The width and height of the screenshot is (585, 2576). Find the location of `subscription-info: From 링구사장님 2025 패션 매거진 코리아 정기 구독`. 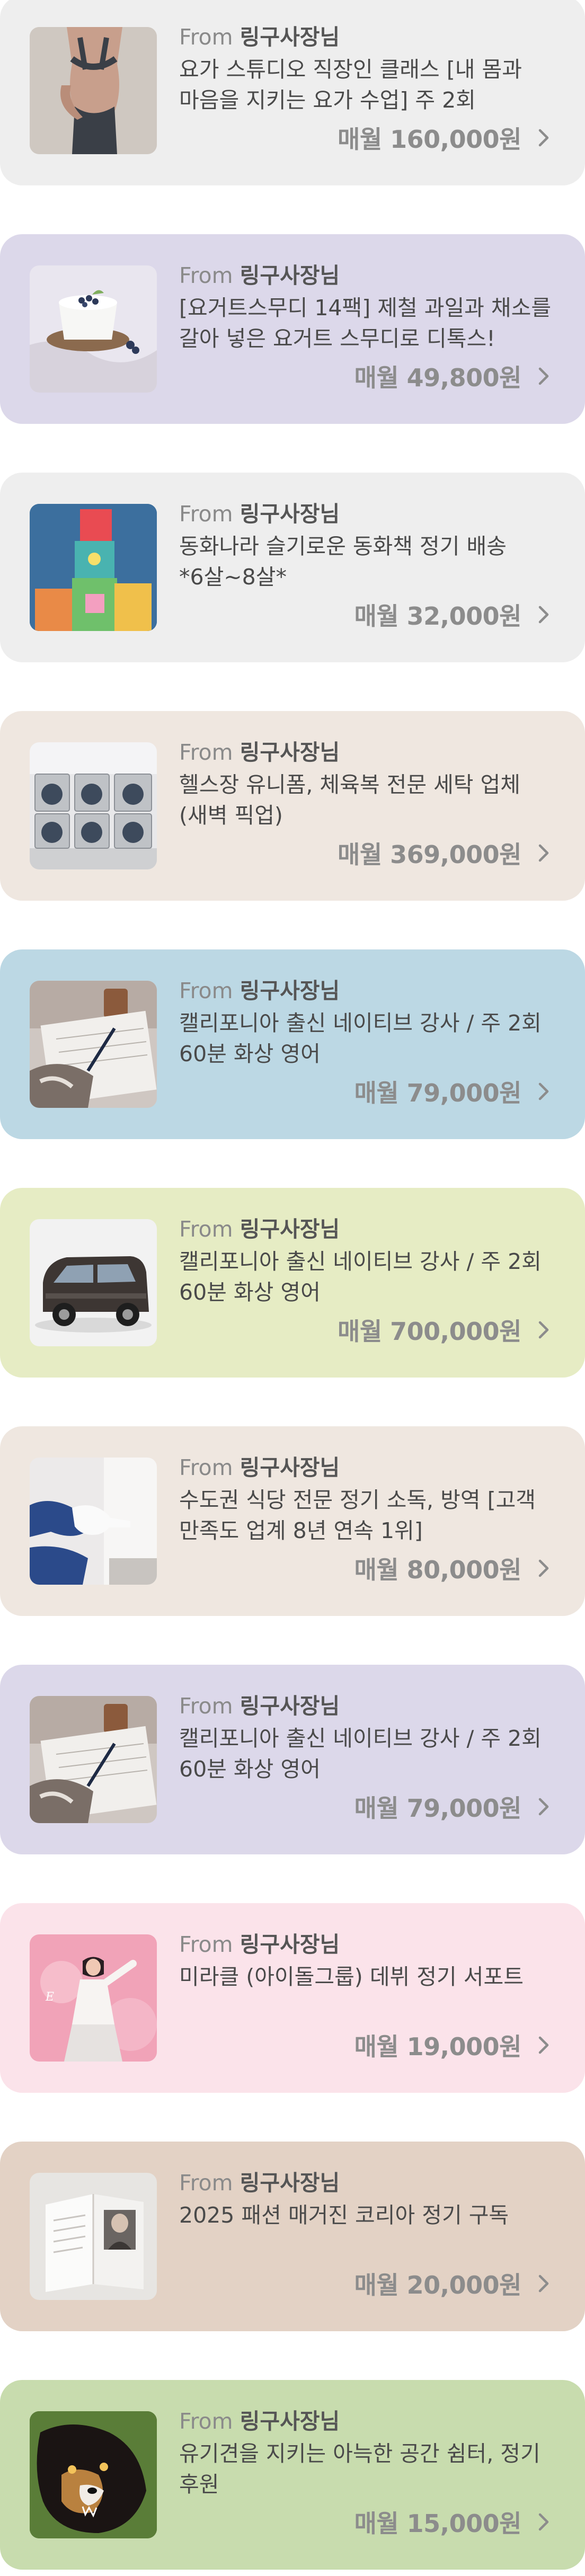

subscription-info: From 링구사장님 2025 패션 매거진 코리아 정기 구독 is located at coordinates (367, 2199).